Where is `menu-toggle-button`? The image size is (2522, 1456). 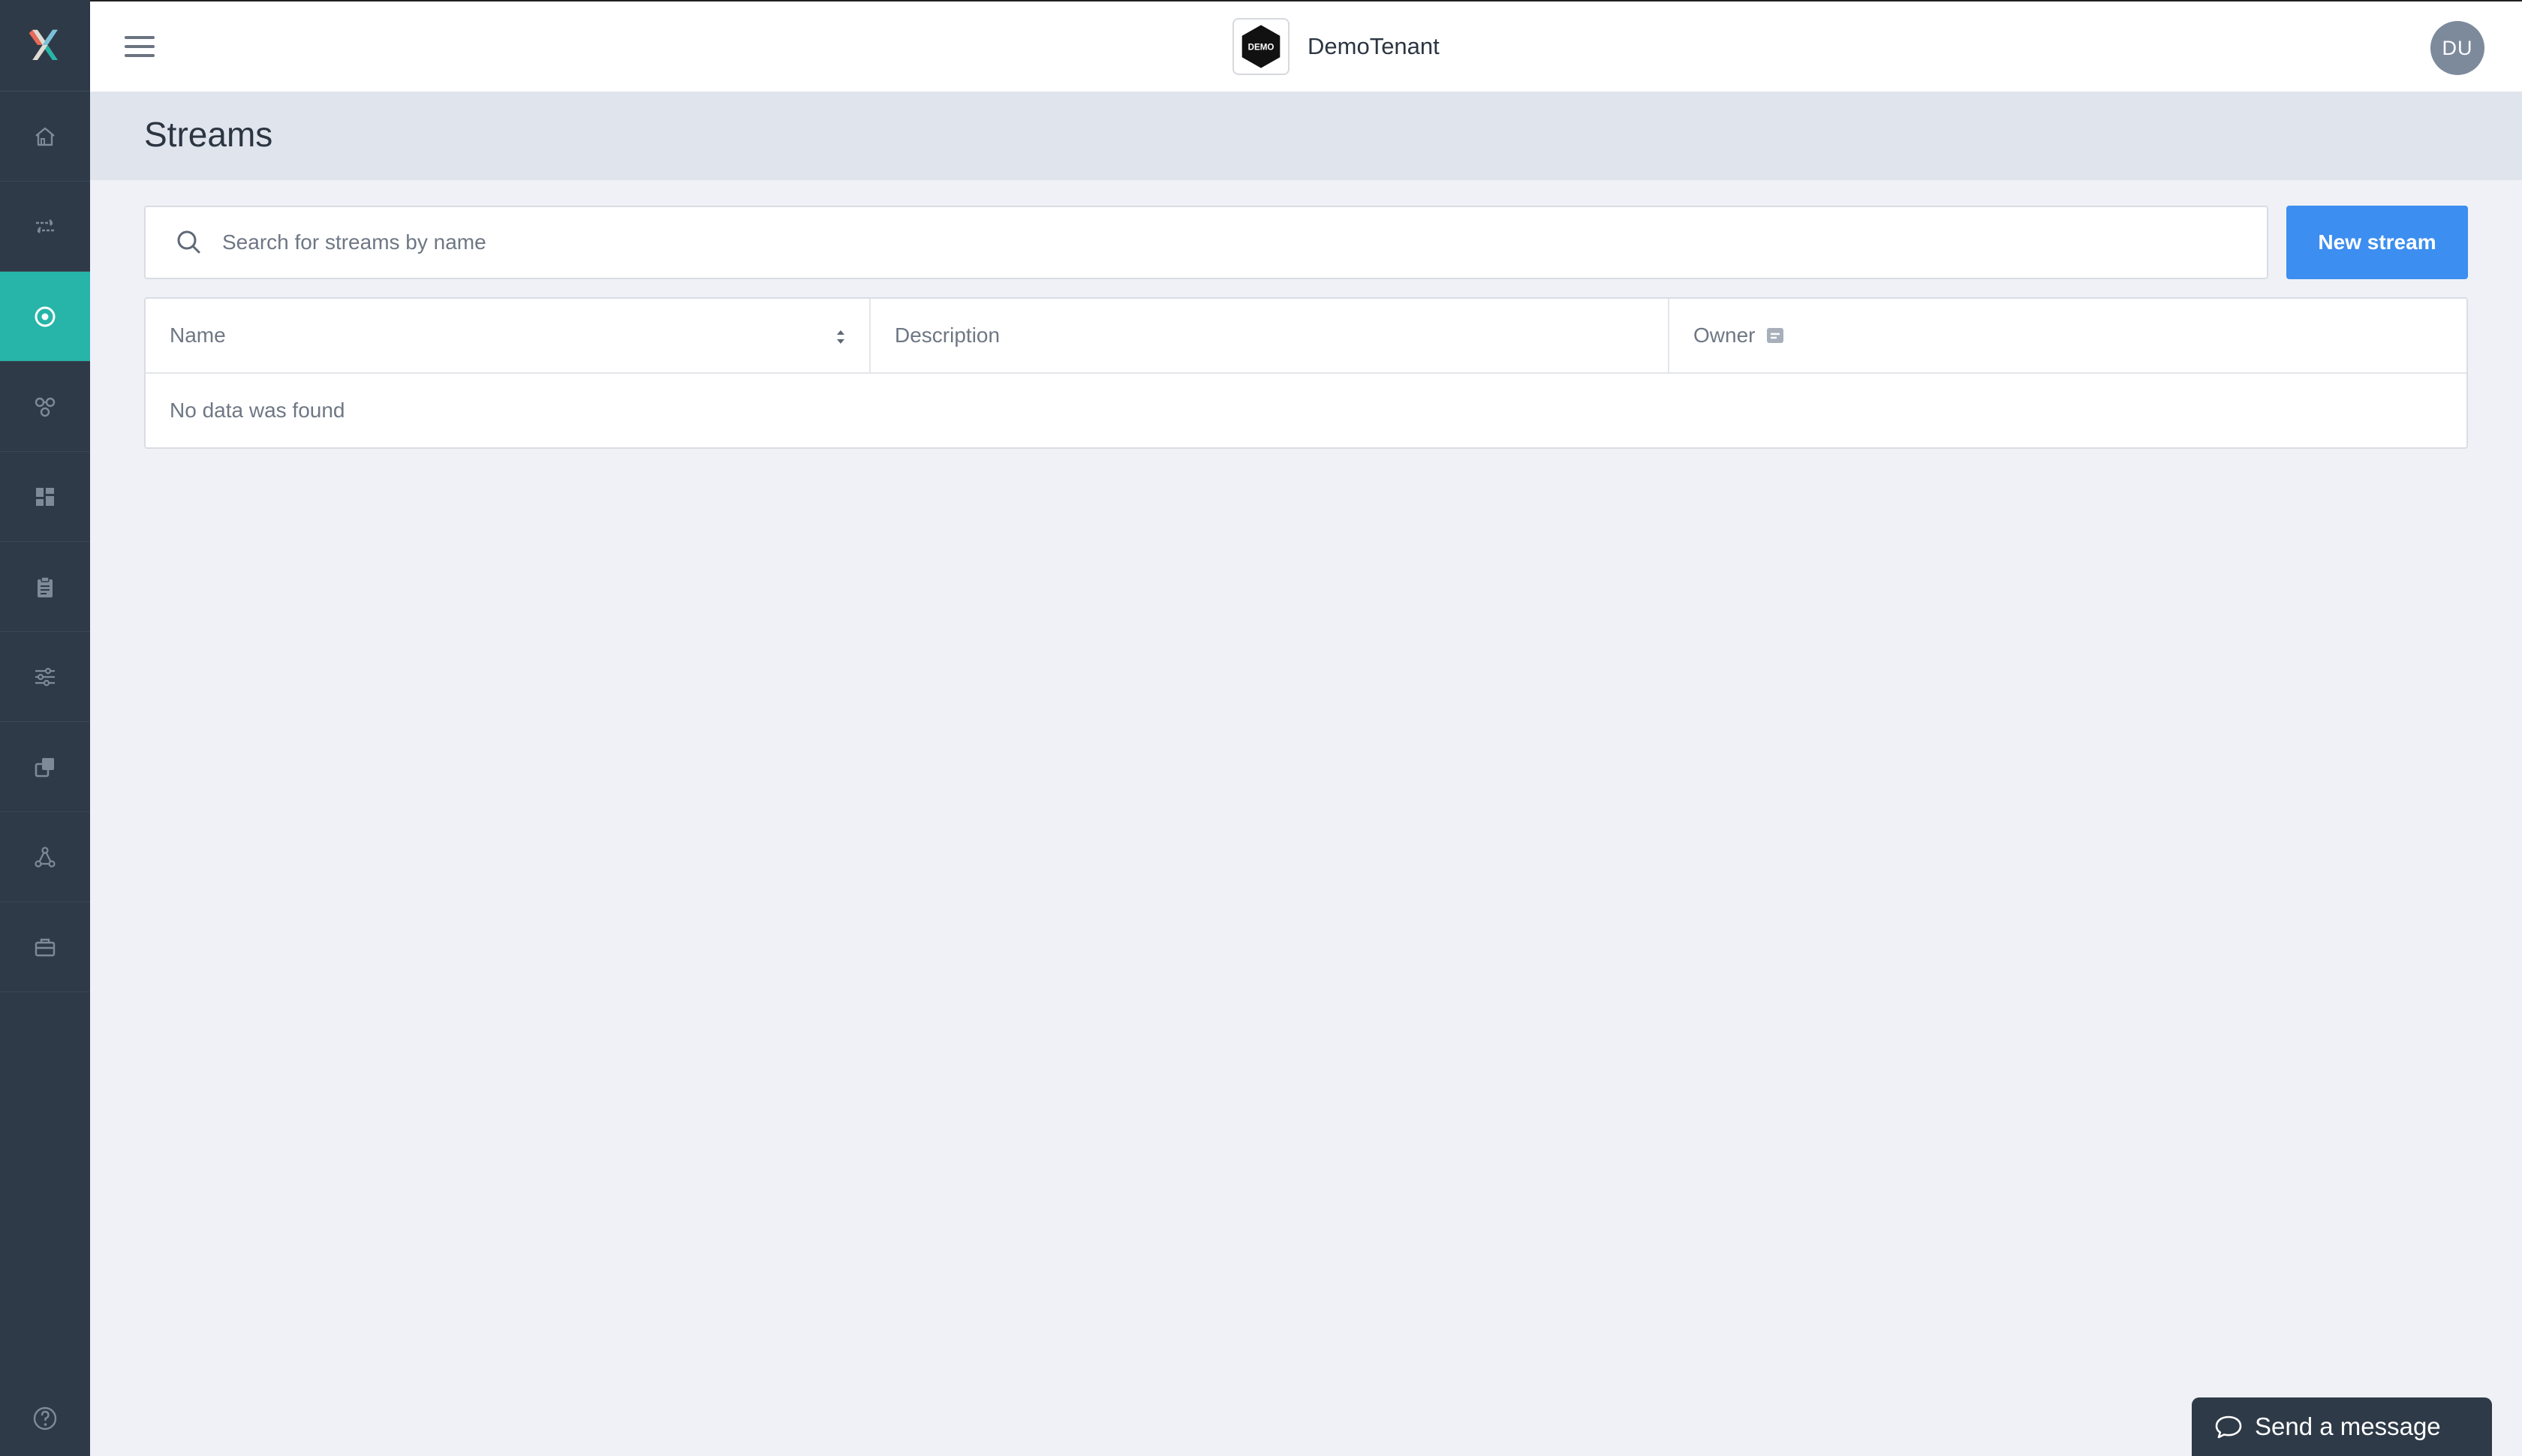
menu-toggle-button is located at coordinates (139, 47).